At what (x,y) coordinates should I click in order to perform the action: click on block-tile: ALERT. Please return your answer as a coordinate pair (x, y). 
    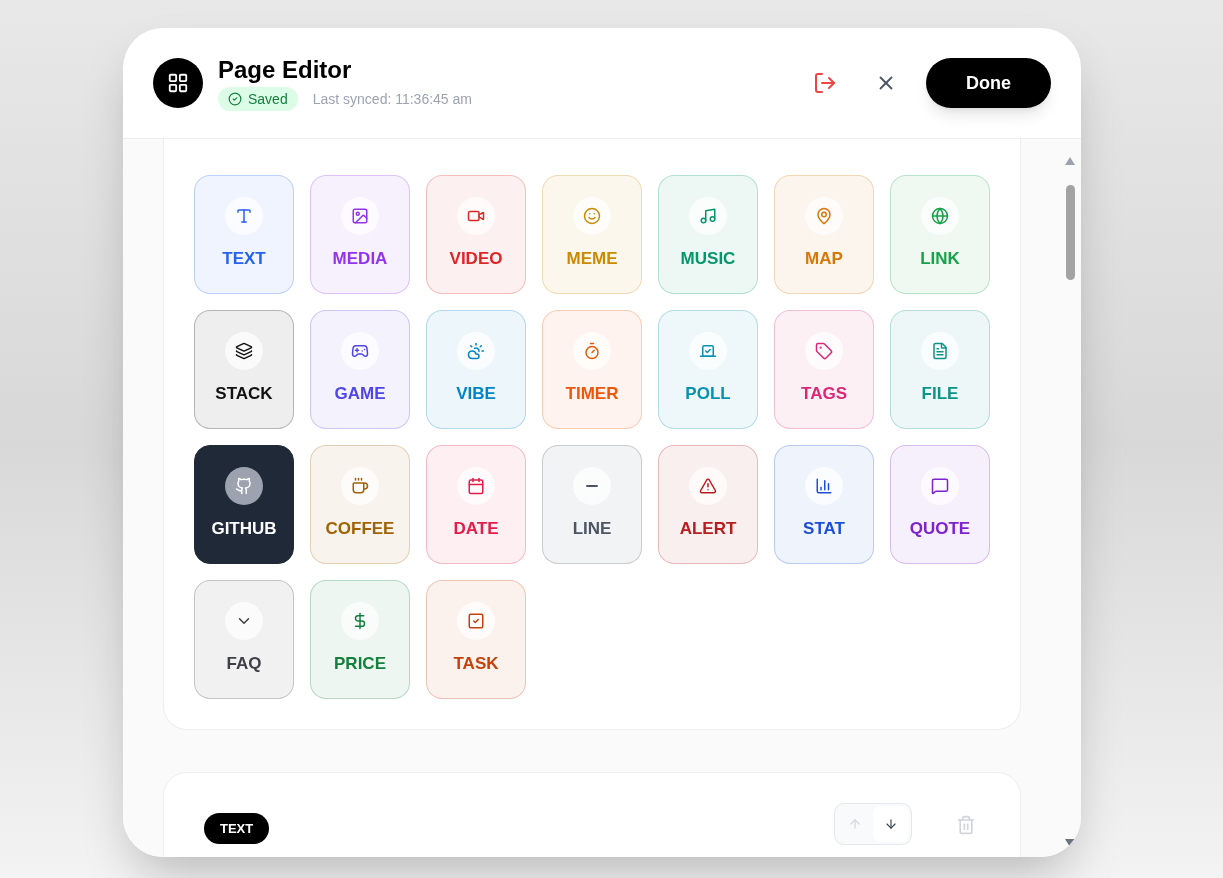
    Looking at the image, I should click on (708, 504).